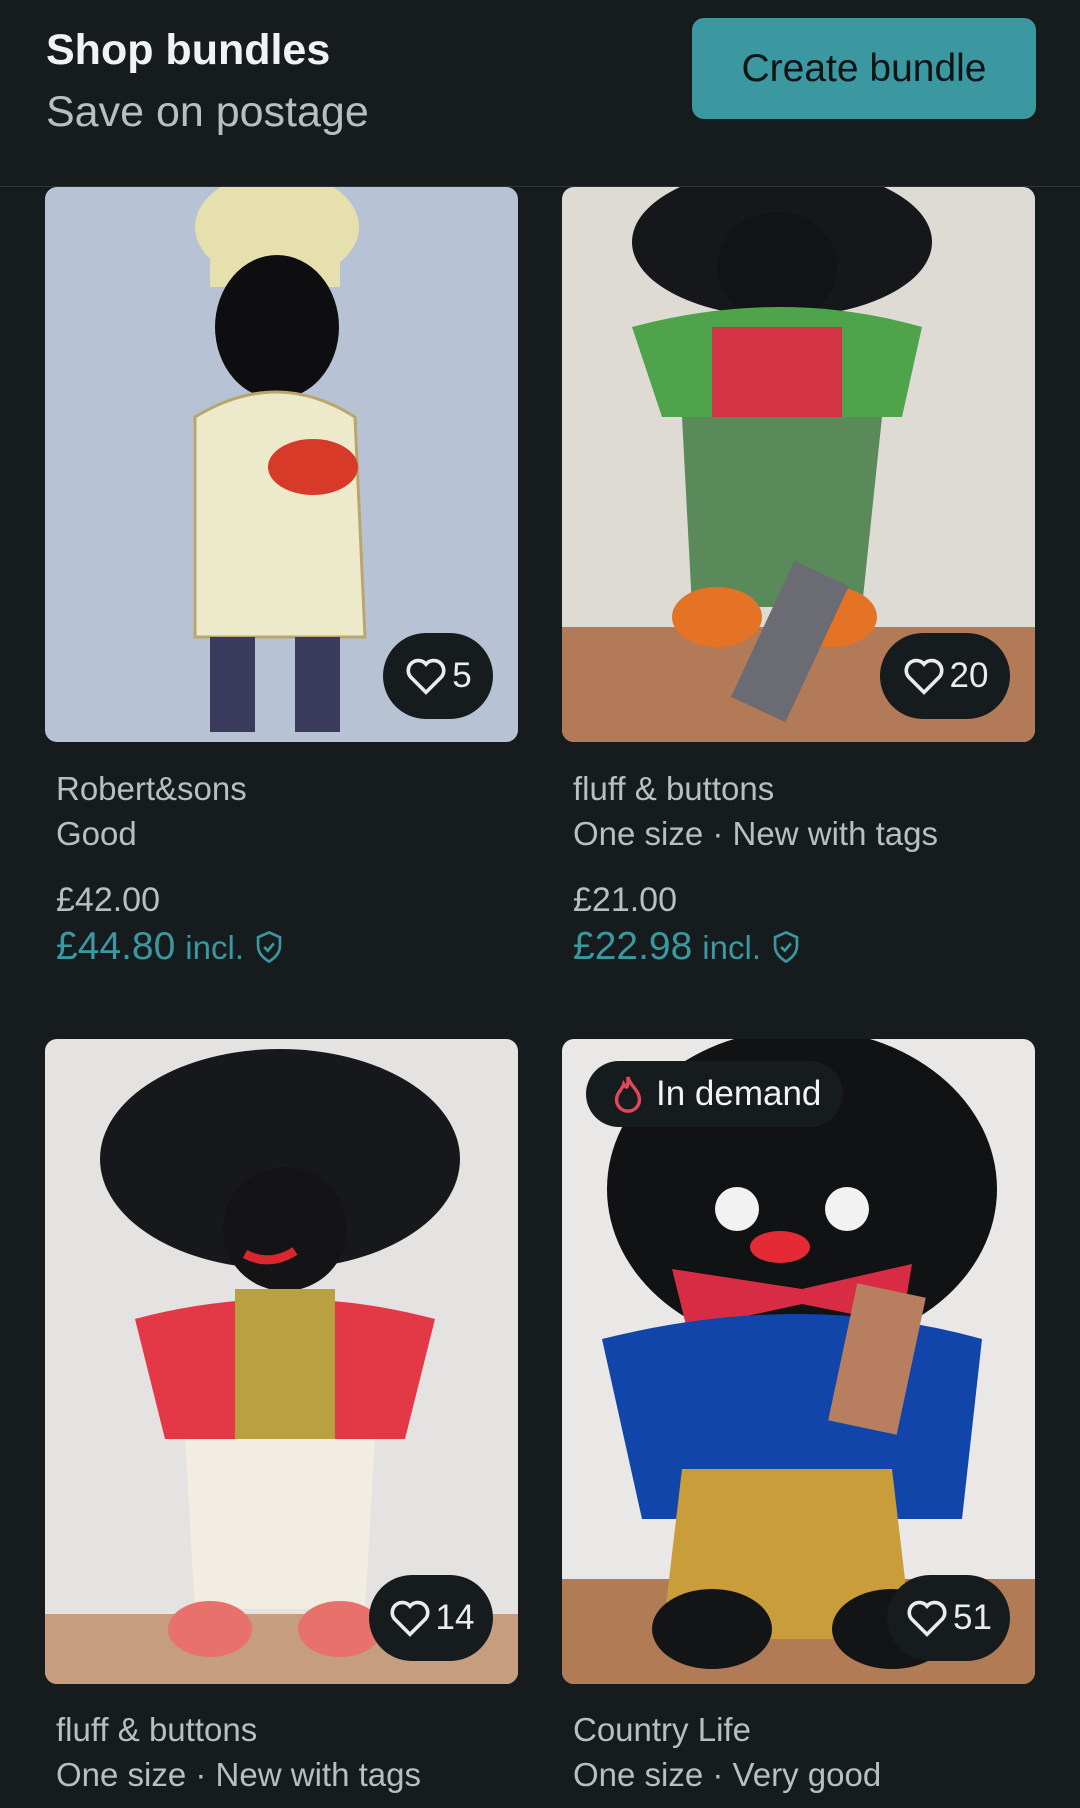  I want to click on favourite-button: 51, so click(948, 1618).